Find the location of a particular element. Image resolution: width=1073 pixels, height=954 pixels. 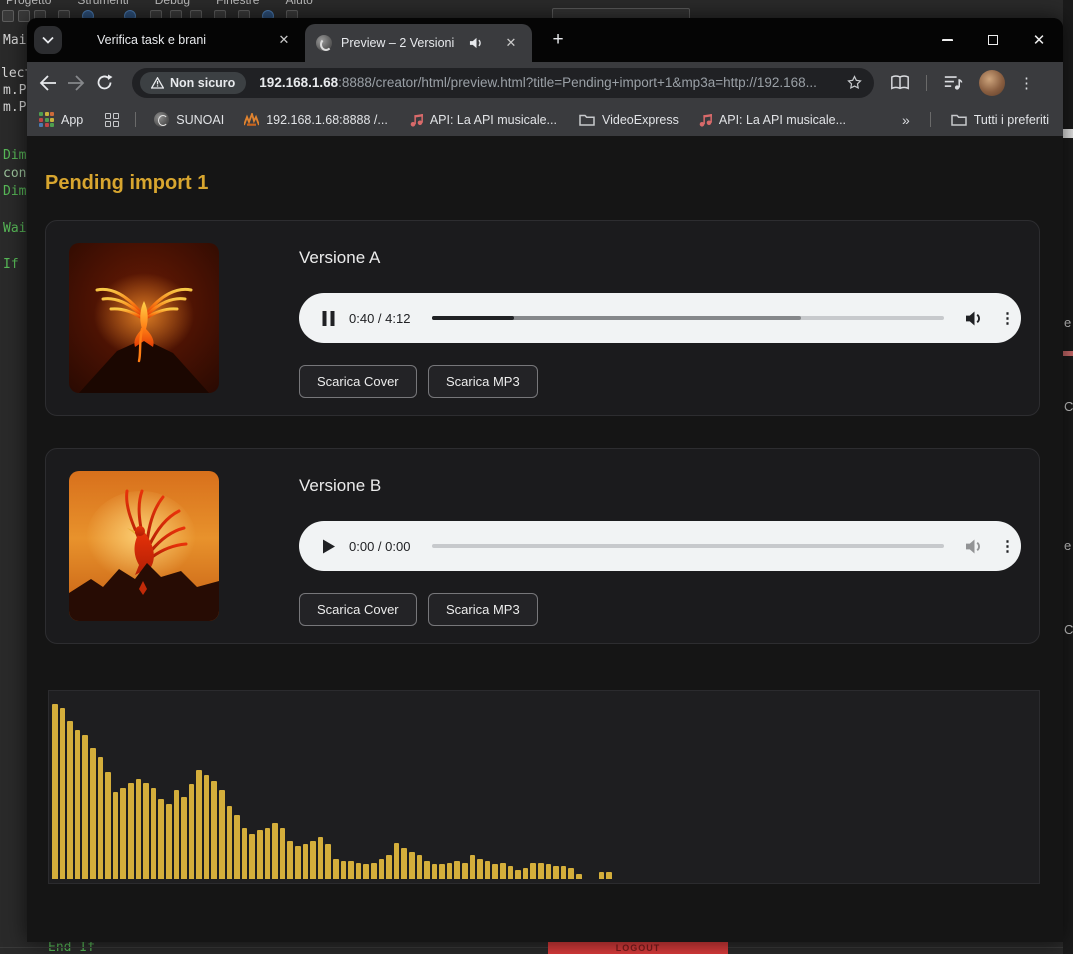

all-favorites-button: Tutti i preferiti is located at coordinates (999, 120).